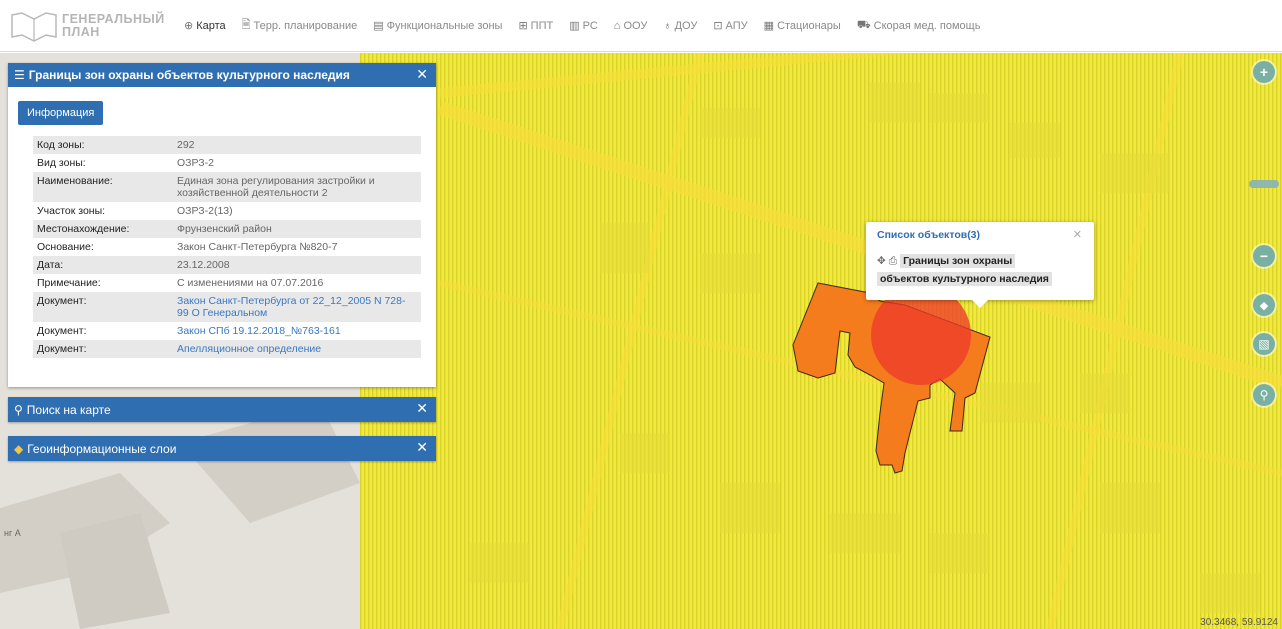 The width and height of the screenshot is (1282, 629). I want to click on attr-key: Код зоны:, so click(103, 145).